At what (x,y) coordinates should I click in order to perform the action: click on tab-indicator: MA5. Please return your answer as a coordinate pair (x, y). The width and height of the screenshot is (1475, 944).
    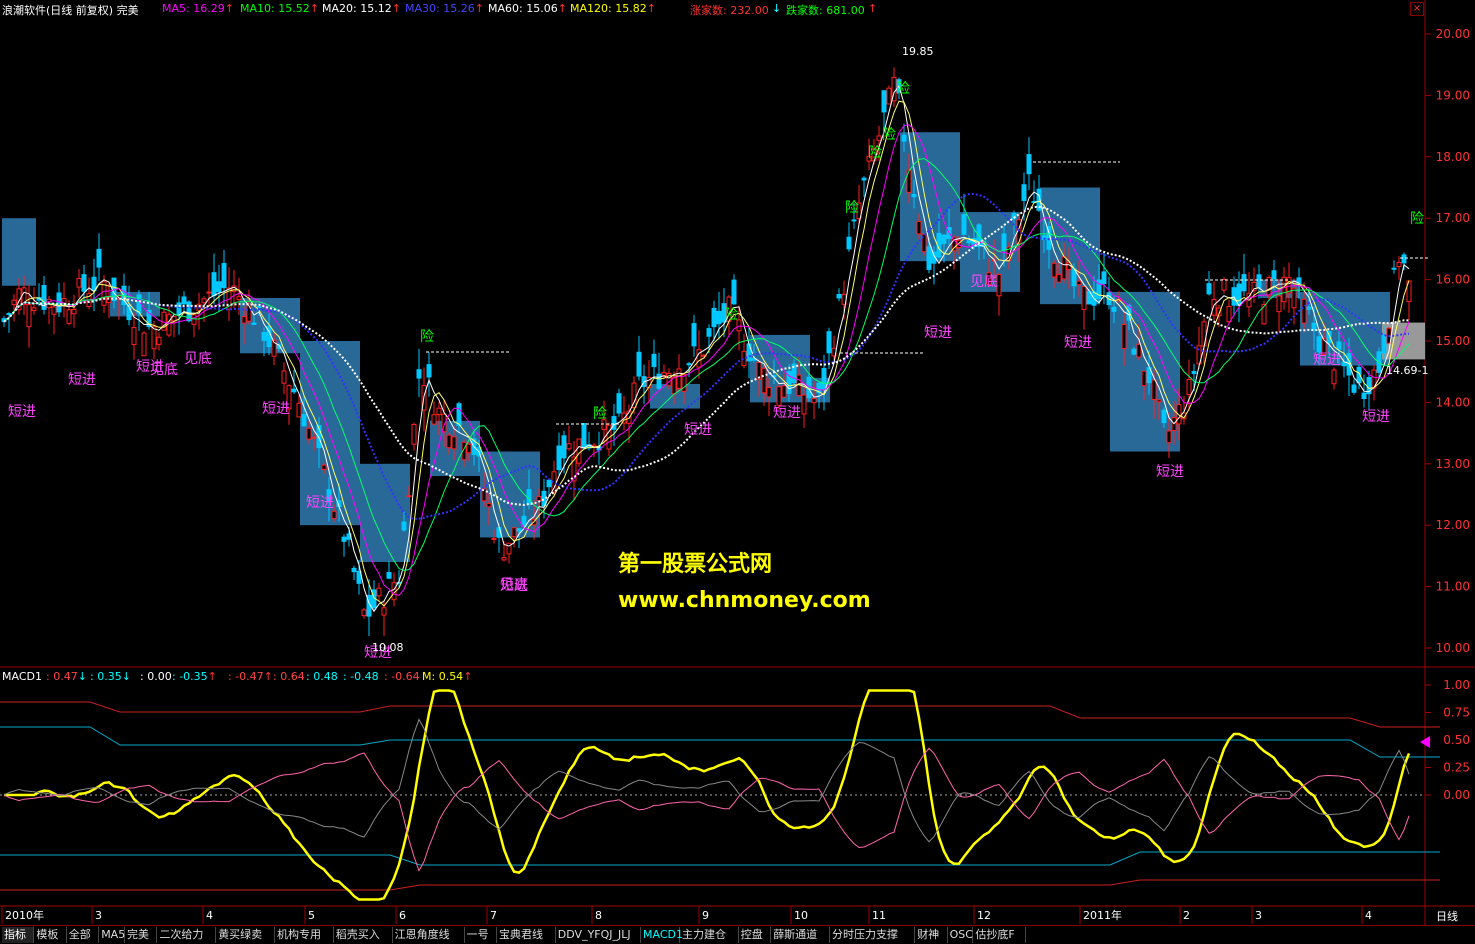
    Looking at the image, I should click on (112, 935).